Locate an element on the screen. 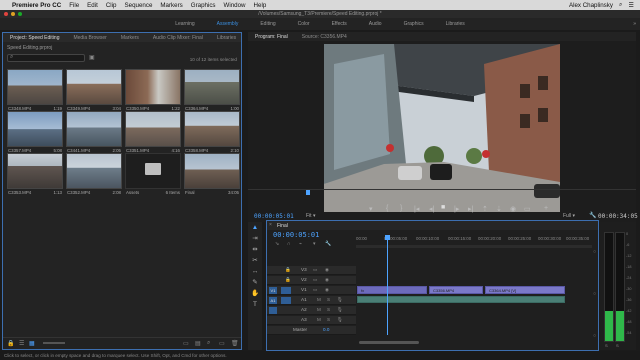  trash-icon: 🗑 is located at coordinates (235, 343).